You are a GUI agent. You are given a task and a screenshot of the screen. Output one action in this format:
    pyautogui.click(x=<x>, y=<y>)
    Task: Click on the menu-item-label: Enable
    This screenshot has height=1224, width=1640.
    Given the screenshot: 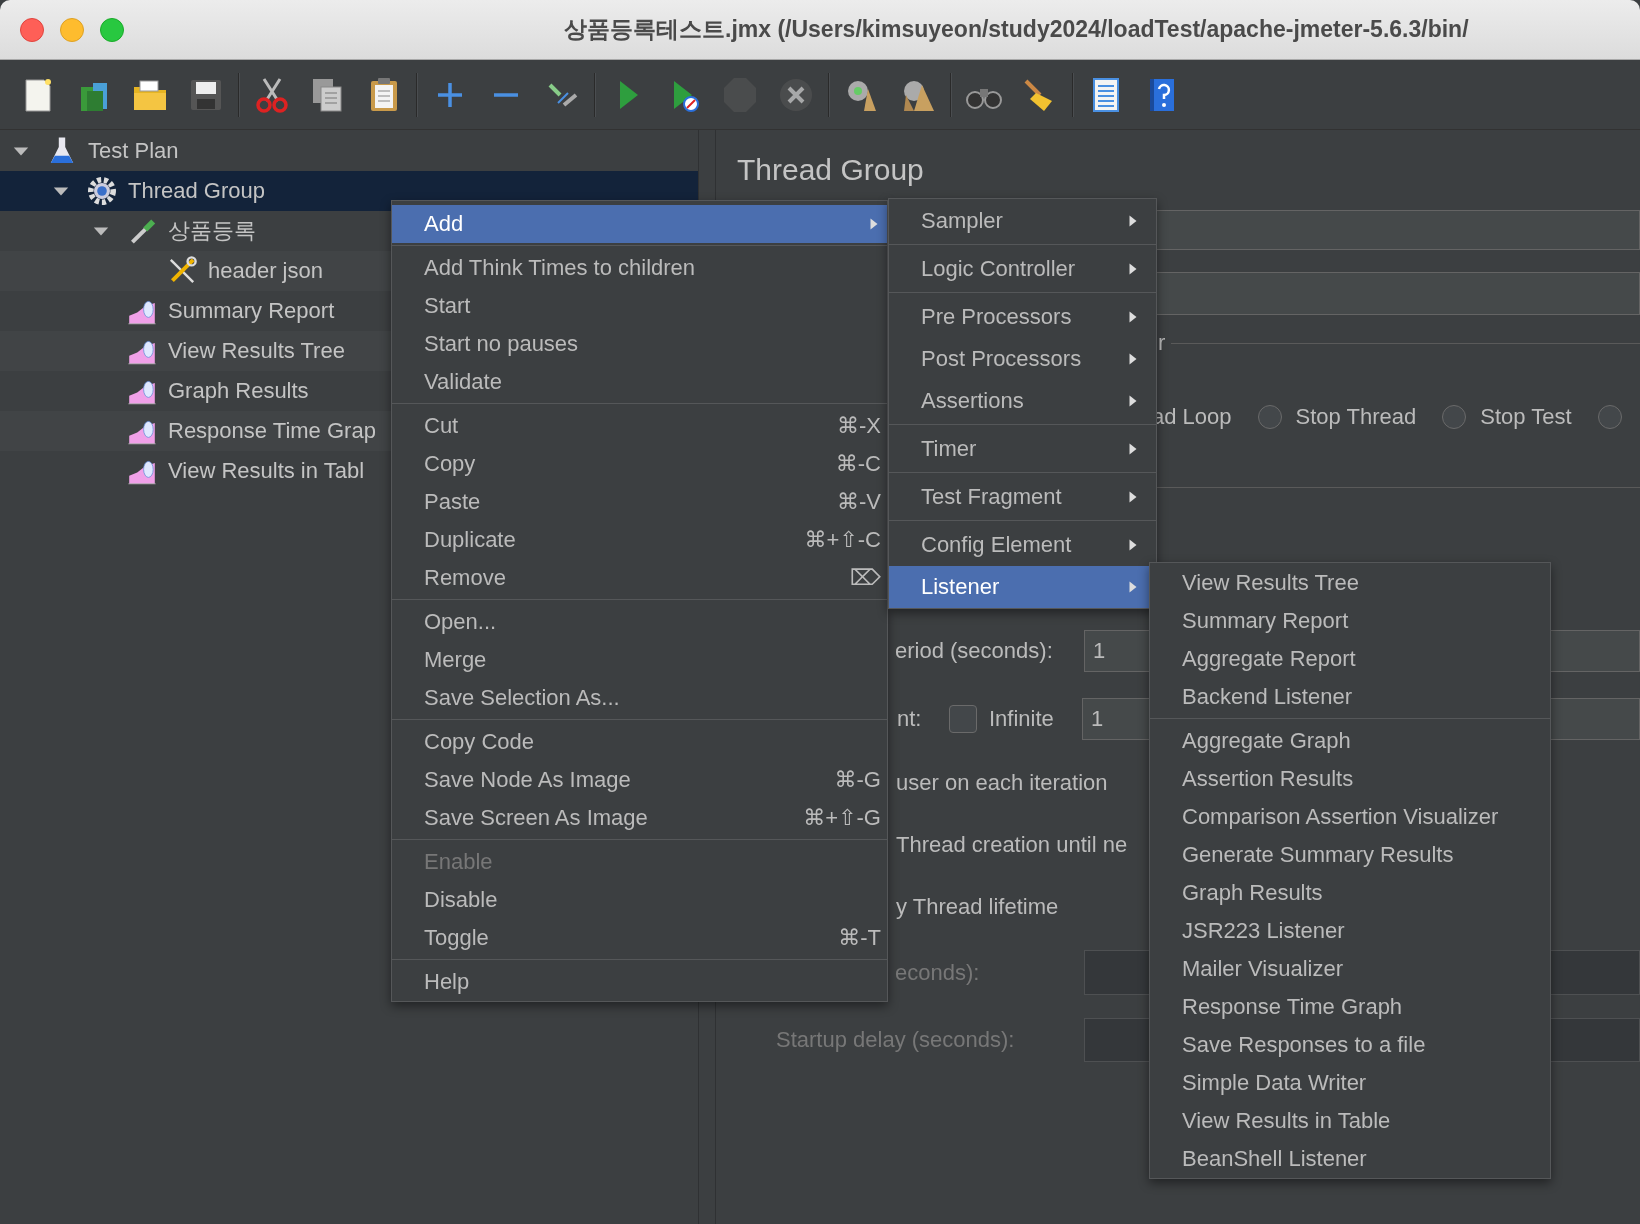 What is the action you would take?
    pyautogui.click(x=459, y=862)
    